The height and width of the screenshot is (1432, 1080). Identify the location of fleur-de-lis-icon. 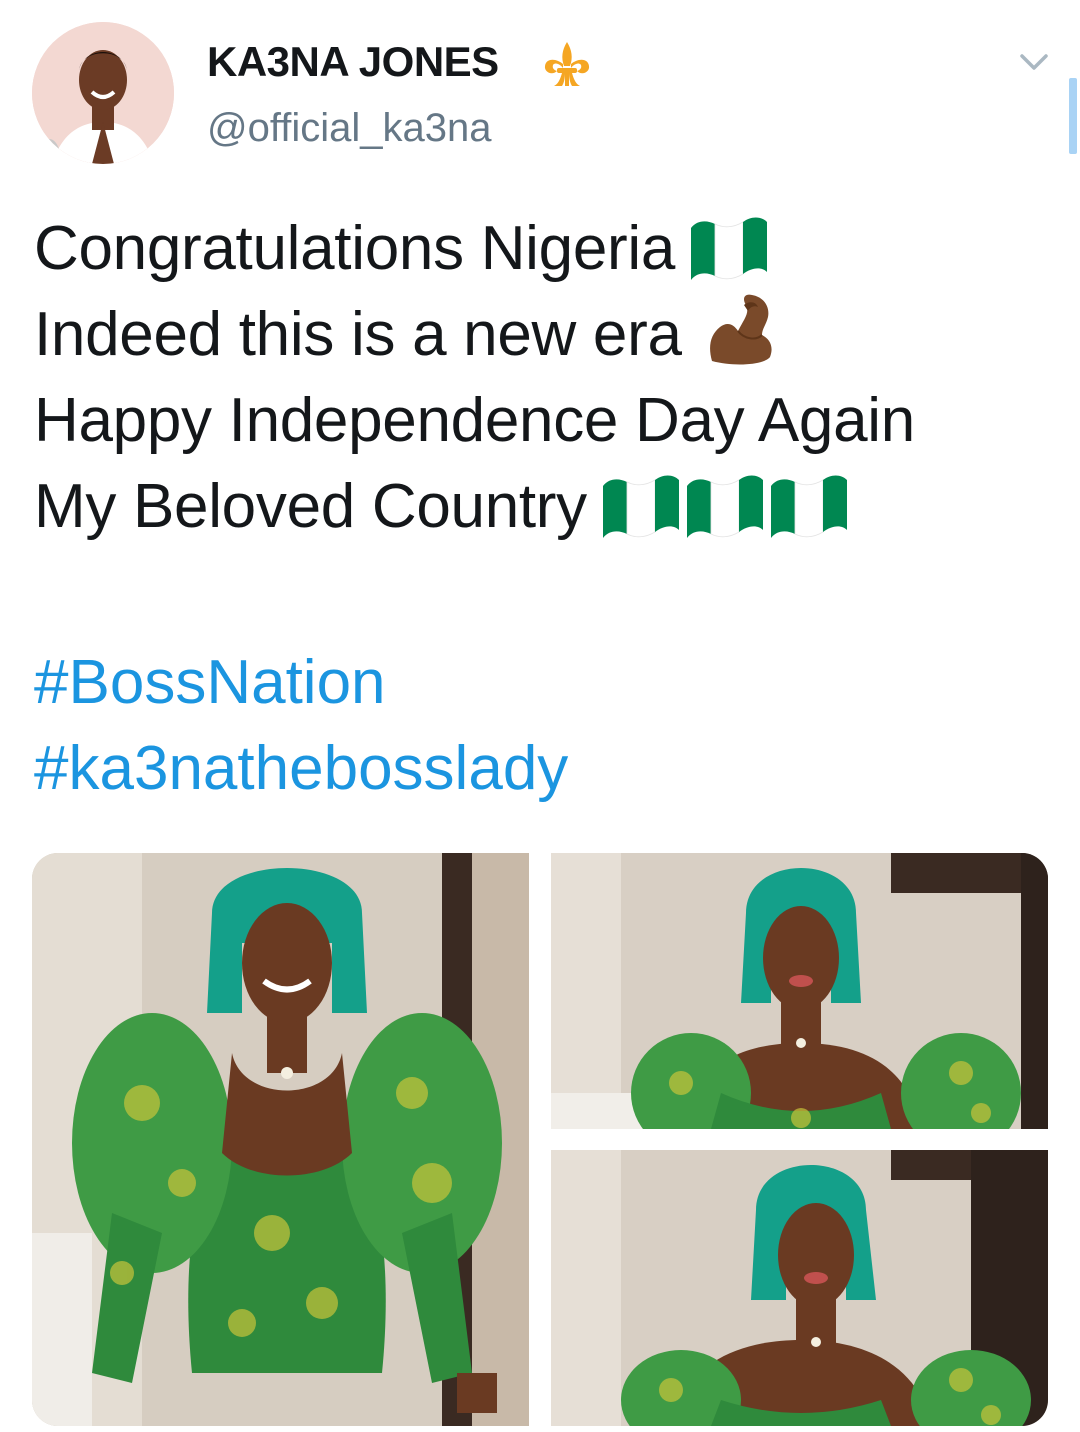
(567, 64).